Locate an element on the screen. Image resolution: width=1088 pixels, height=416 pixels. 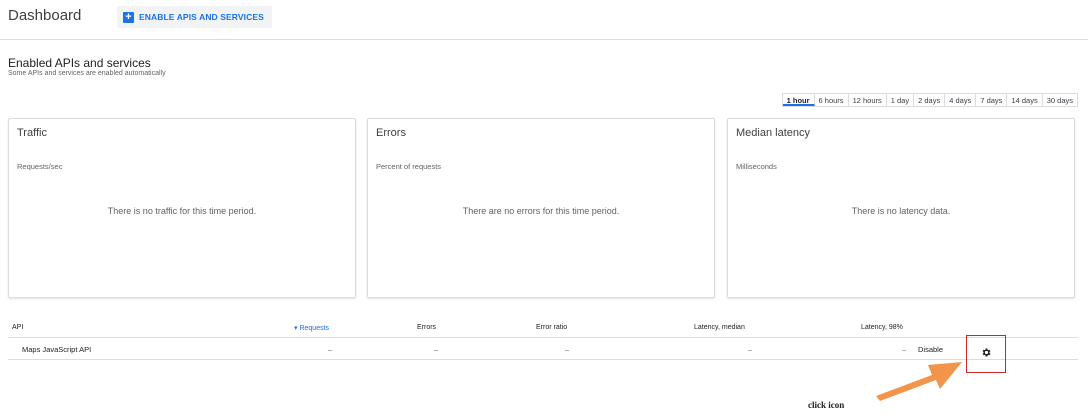
time-range-12-hours: 12 hours is located at coordinates (868, 100).